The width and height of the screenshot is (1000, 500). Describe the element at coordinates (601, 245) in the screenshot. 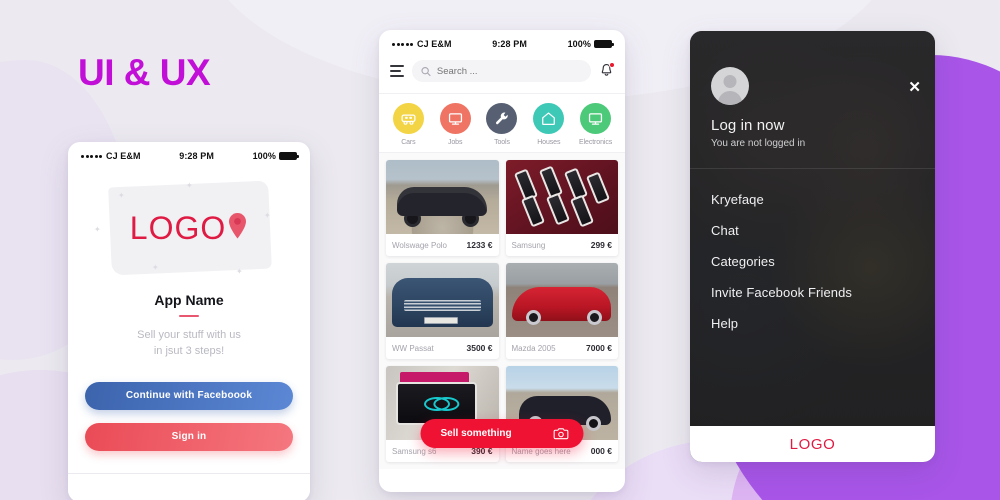

I see `product-price: 299 €` at that location.